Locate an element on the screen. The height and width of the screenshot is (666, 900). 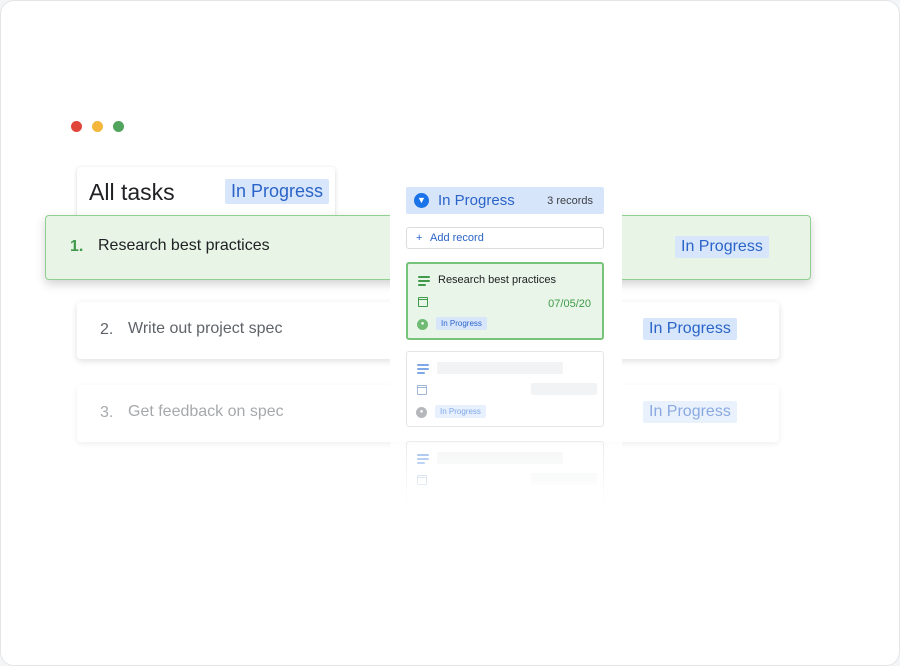
task-label: Research best practices is located at coordinates (184, 245).